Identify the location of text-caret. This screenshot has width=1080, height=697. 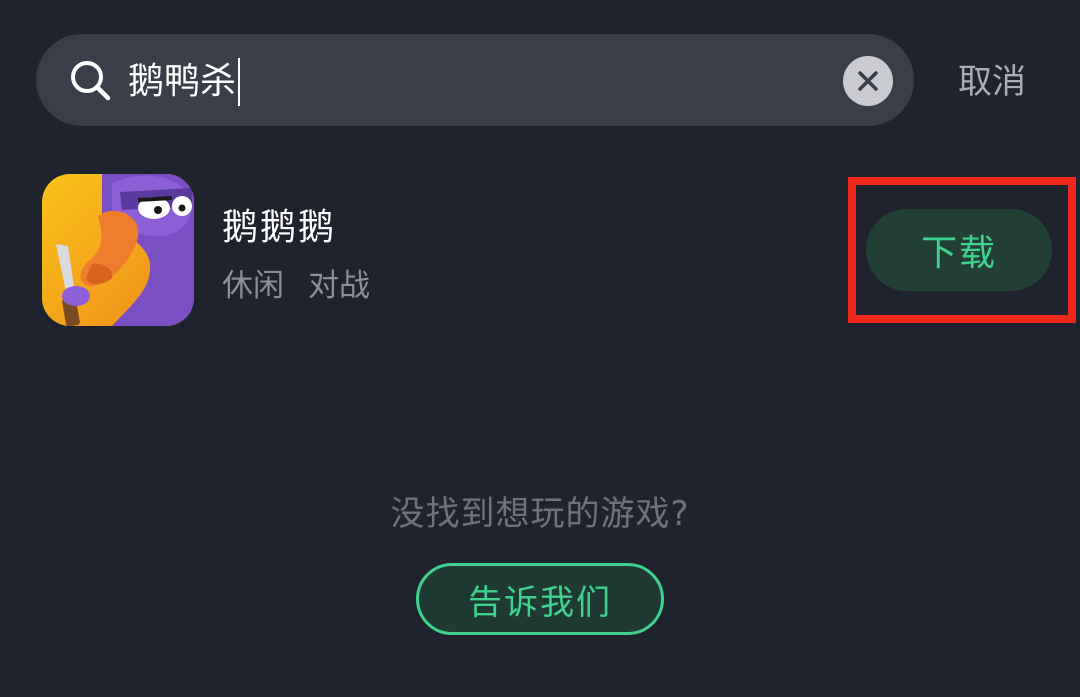
(239, 82).